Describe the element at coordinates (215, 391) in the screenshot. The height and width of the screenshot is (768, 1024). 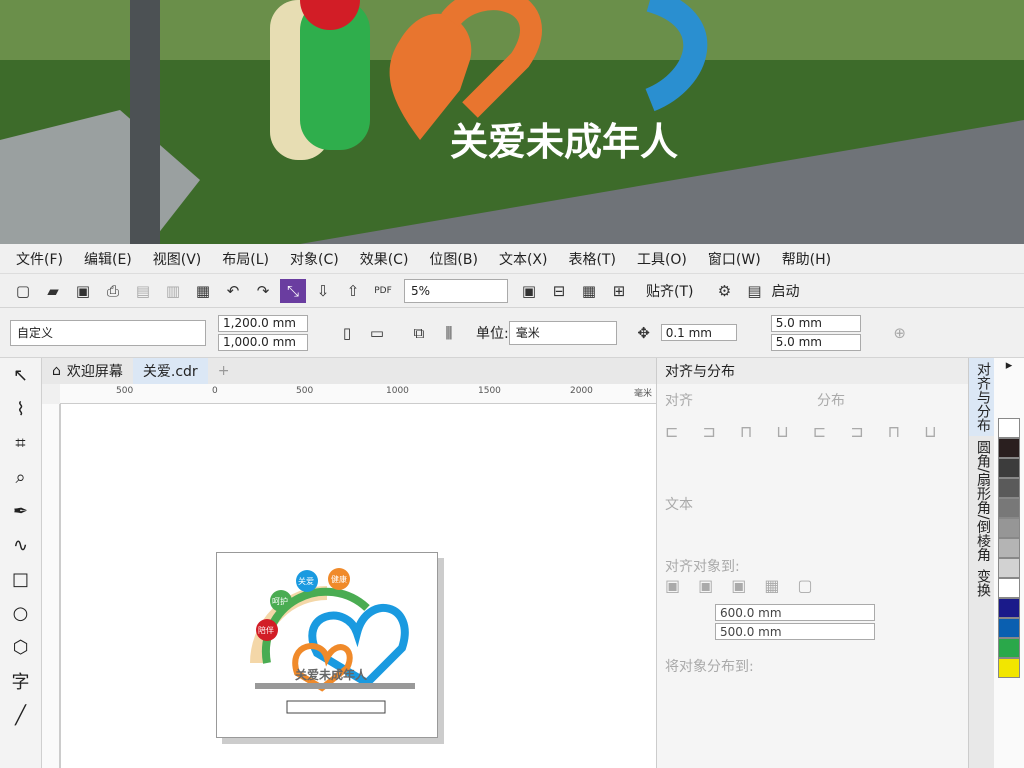
I see `ruler-label: 0` at that location.